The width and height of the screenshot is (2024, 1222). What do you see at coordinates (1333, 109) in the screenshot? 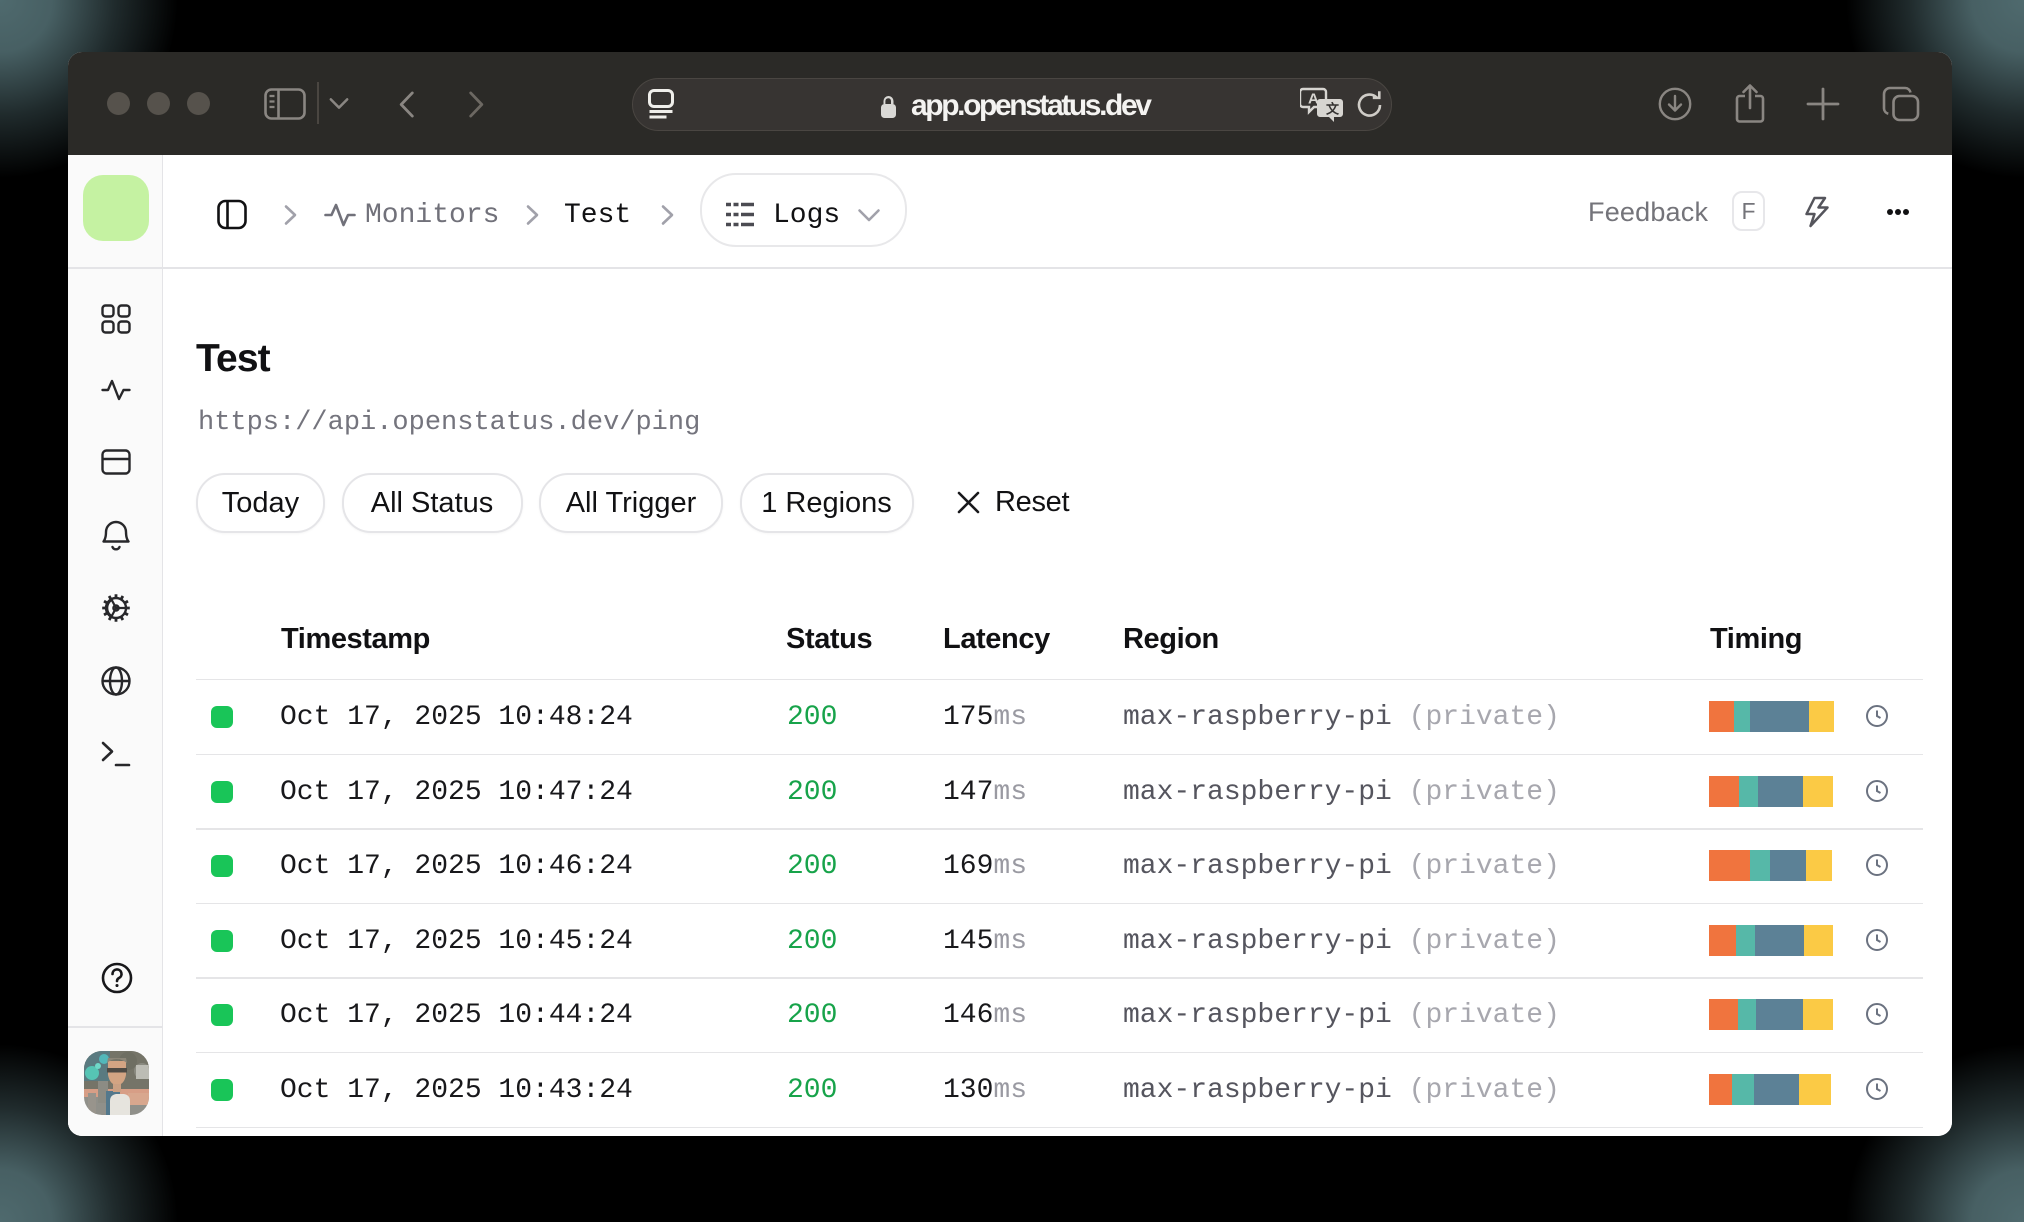
I see `svg-text: 文` at bounding box center [1333, 109].